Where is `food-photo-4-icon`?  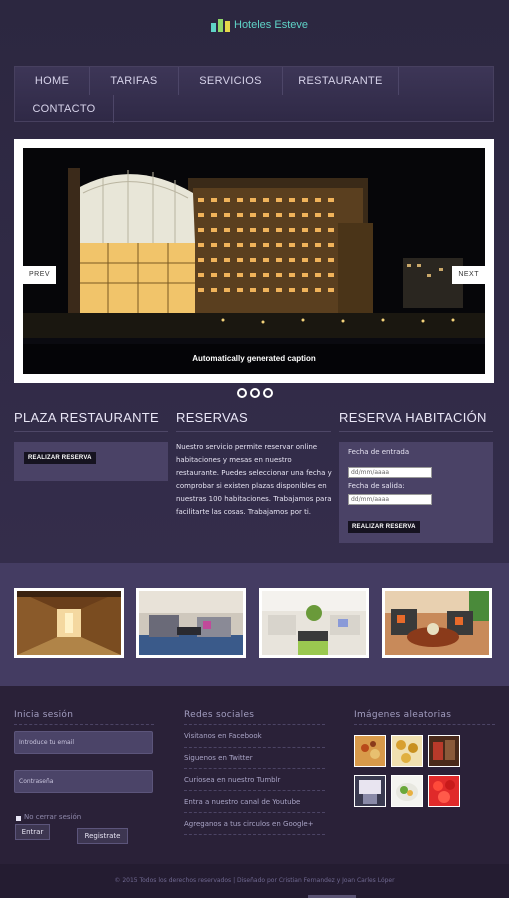
food-photo-4-icon is located at coordinates (370, 791).